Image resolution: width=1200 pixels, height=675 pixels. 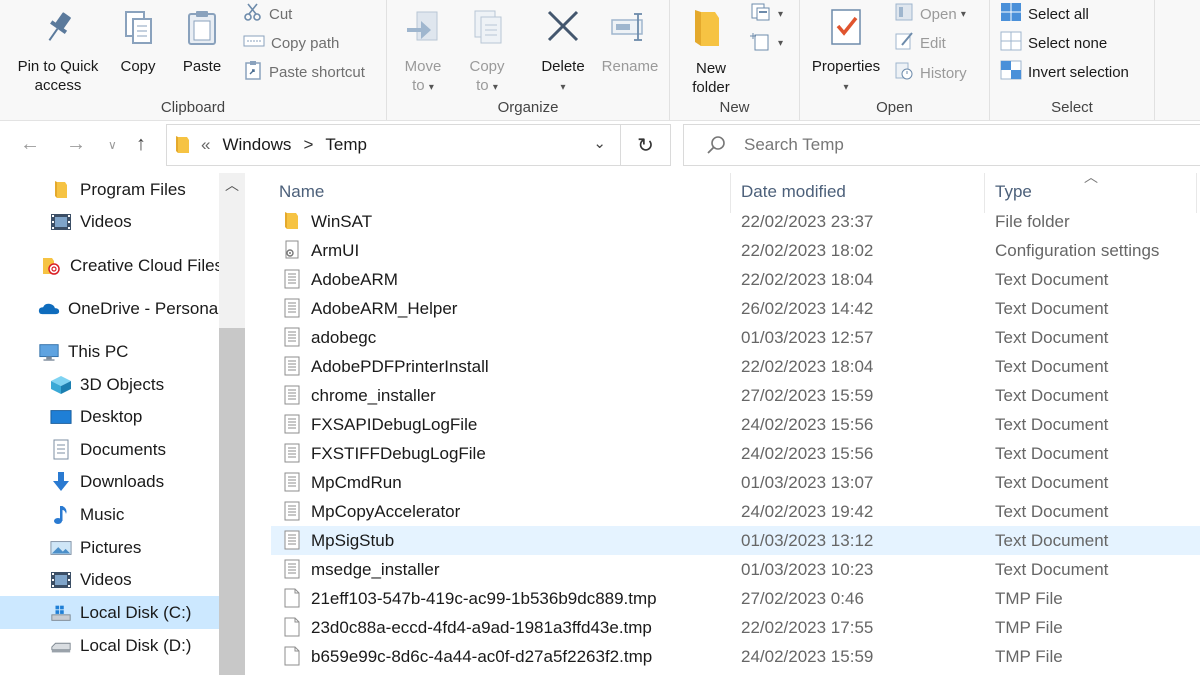 What do you see at coordinates (256, 145) in the screenshot?
I see `breadcrumb-windows: Windows` at bounding box center [256, 145].